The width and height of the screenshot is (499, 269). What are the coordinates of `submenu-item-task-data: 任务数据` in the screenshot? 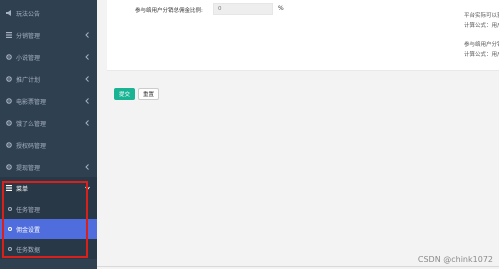 It's located at (48, 249).